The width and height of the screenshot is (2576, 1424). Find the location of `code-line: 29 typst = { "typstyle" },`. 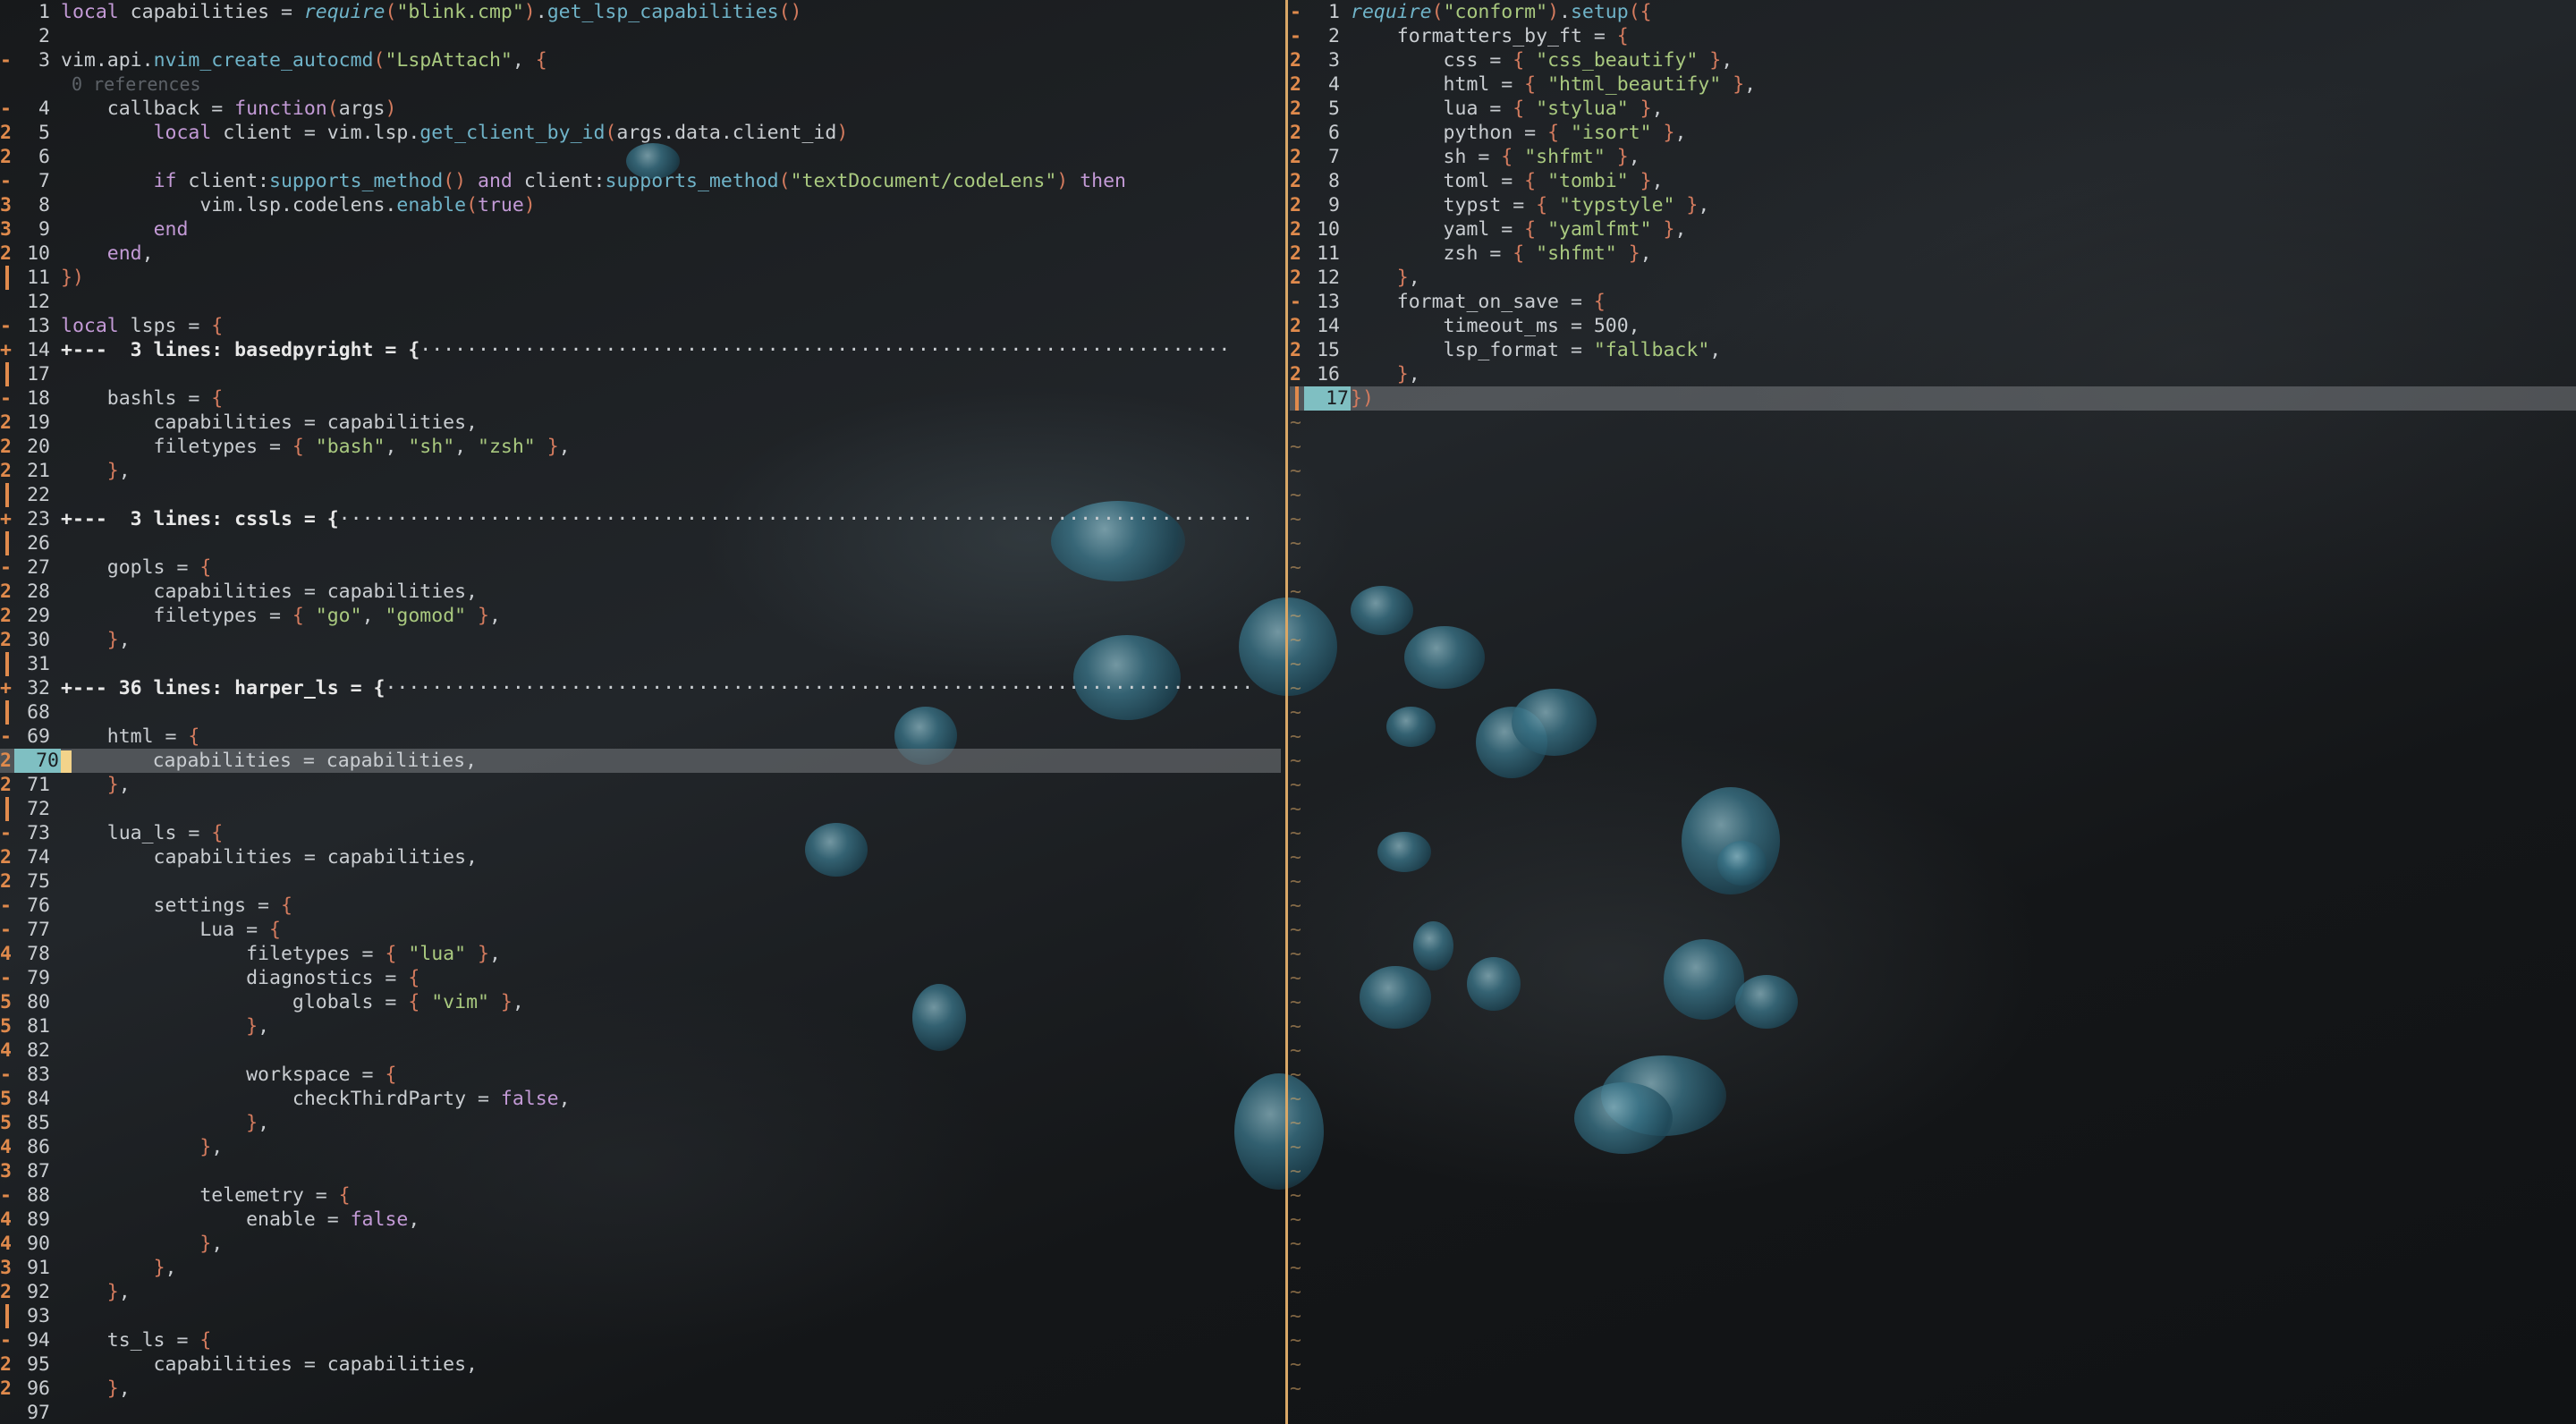

code-line: 29 typst = { "typstyle" }, is located at coordinates (1933, 205).